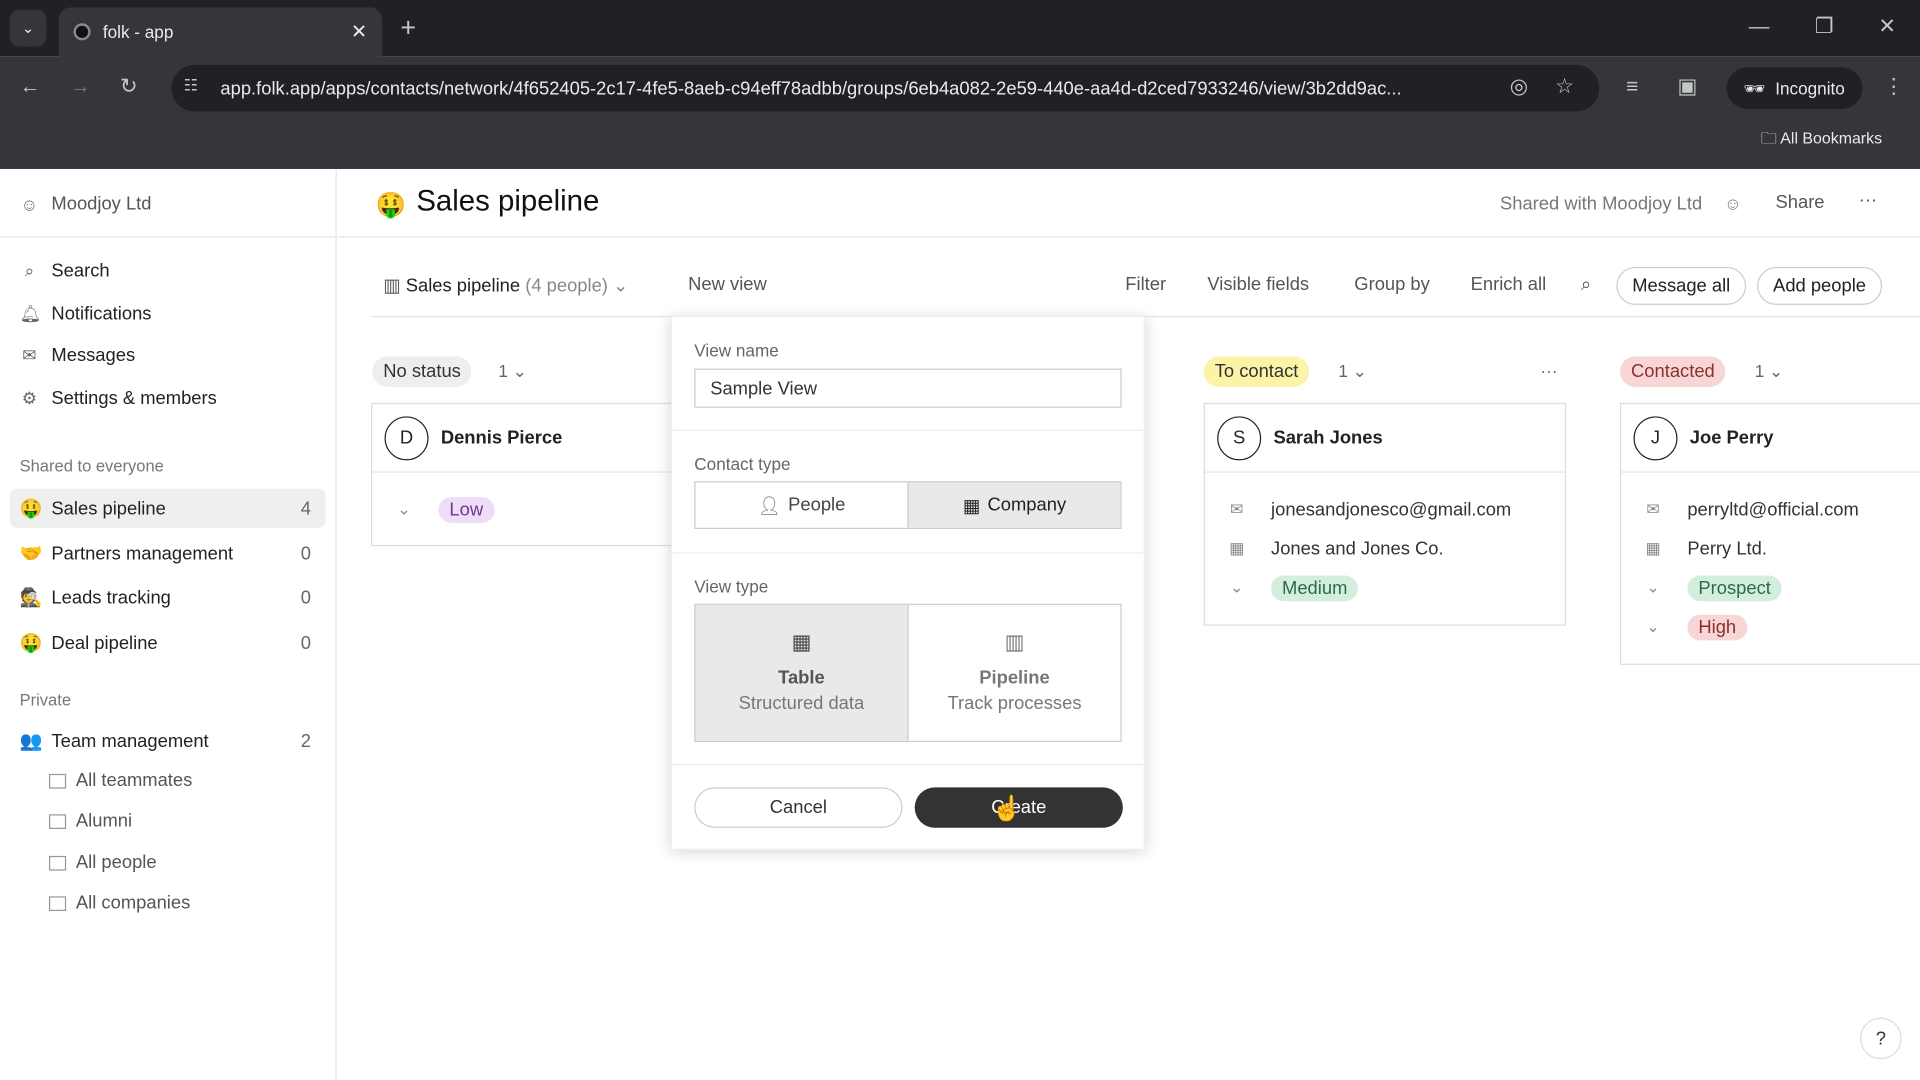 This screenshot has height=1080, width=1920. I want to click on browser-tab: folk - app ✕, so click(220, 32).